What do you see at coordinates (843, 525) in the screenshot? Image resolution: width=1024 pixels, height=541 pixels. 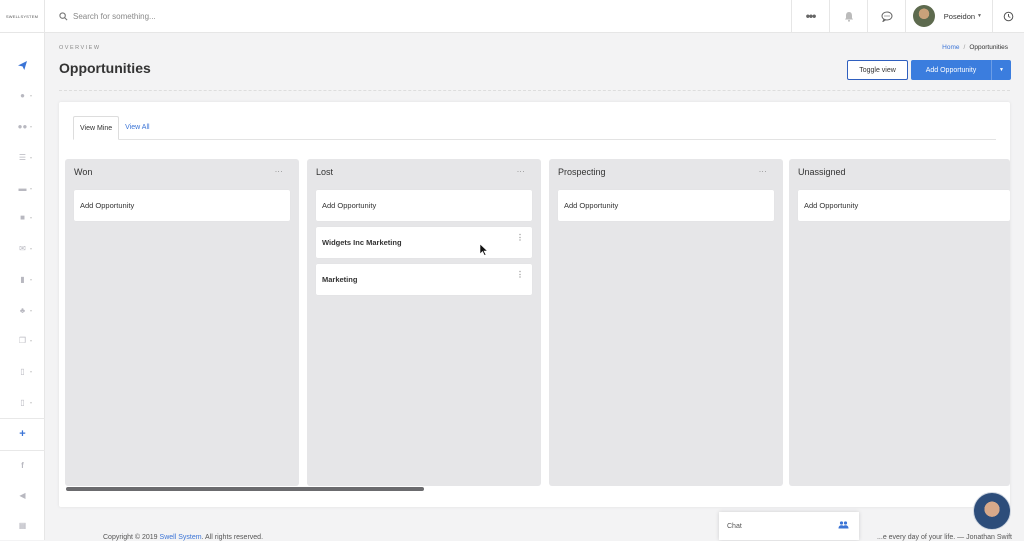 I see `people-icon` at bounding box center [843, 525].